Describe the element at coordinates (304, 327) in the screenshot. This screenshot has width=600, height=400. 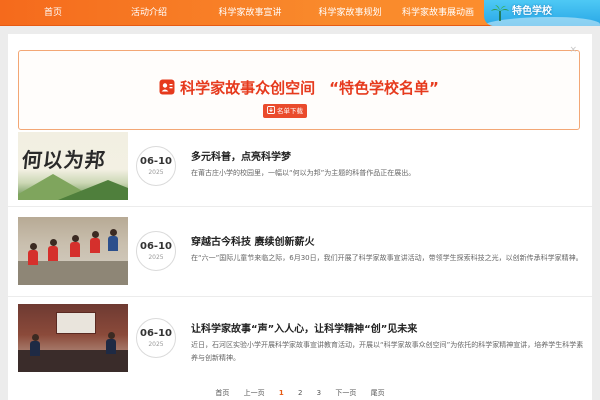
I see `article-title: 让科学家故事“声”入人心，让科学精神“创”见未来` at that location.